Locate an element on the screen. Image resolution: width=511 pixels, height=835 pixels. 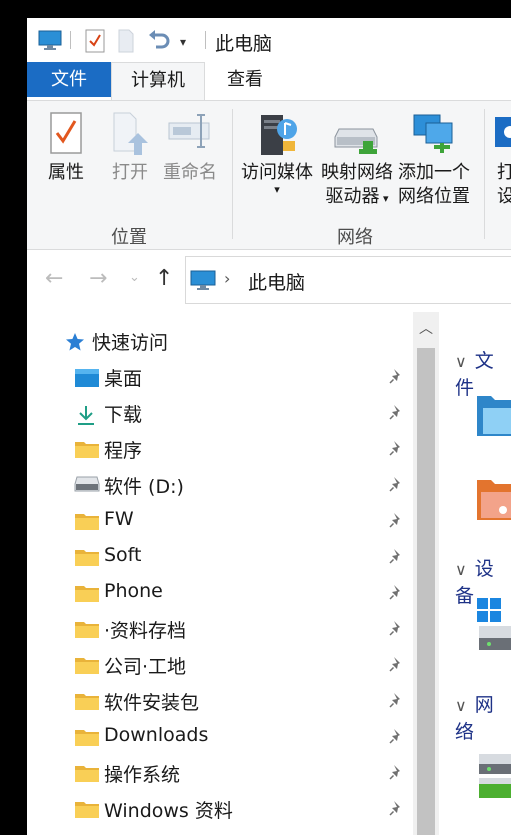
rename-button: 重命名 is located at coordinates (190, 148).